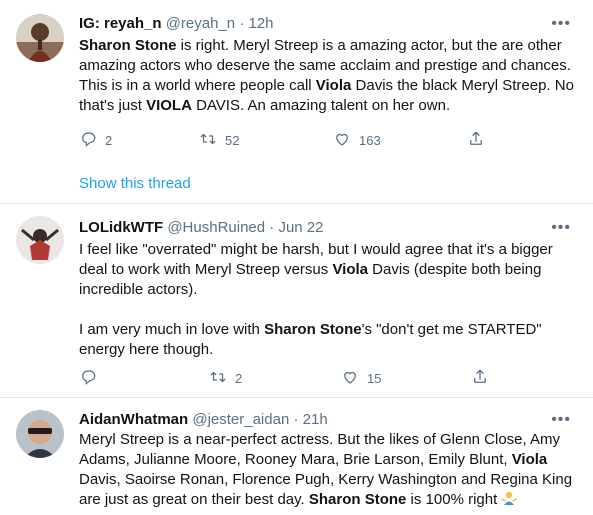  What do you see at coordinates (232, 140) in the screenshot?
I see `retweet-count: 52` at bounding box center [232, 140].